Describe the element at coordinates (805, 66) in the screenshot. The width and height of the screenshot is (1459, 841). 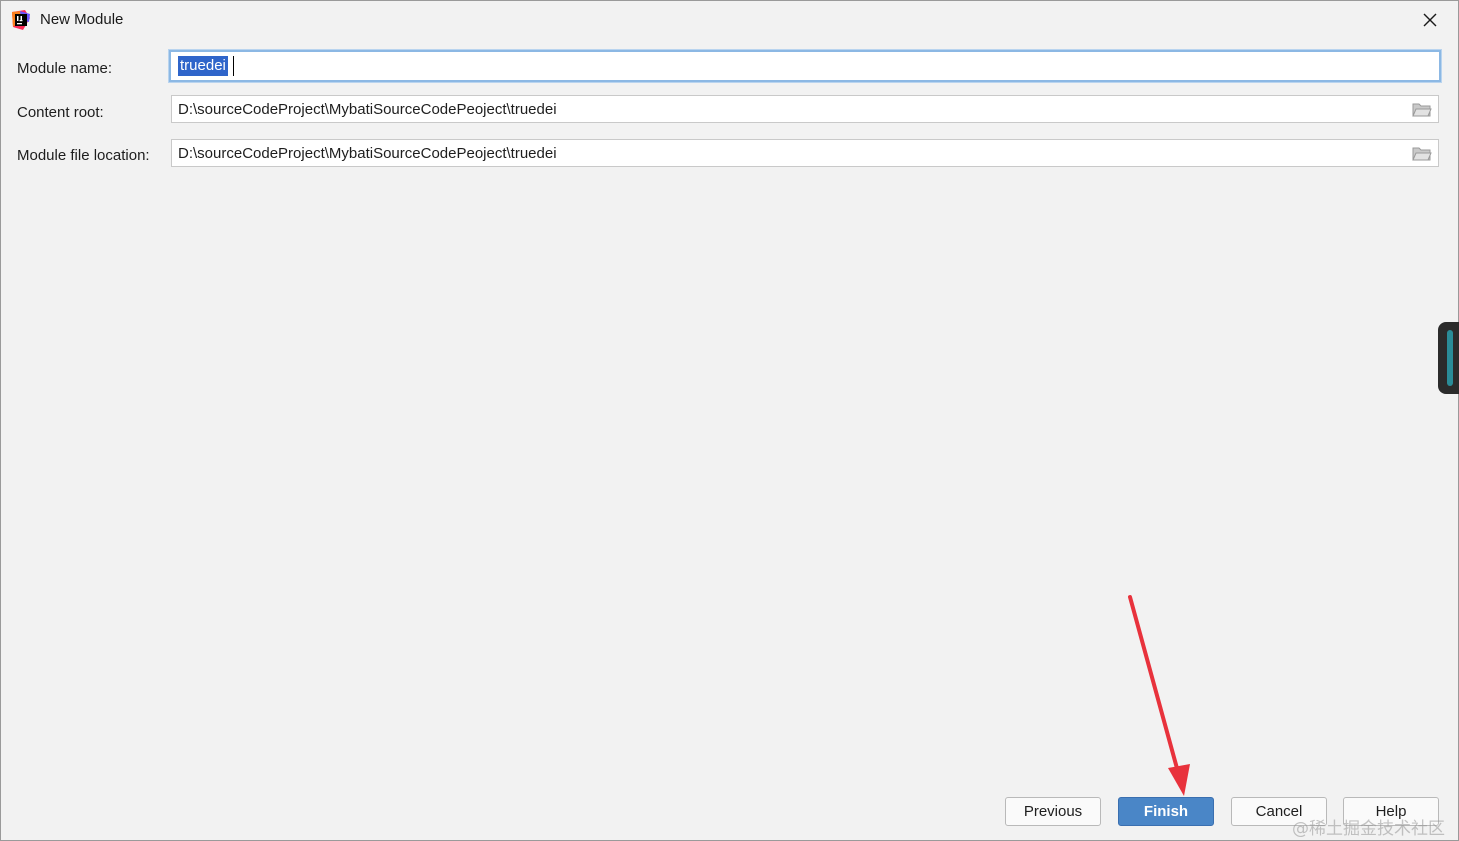
I see `module-name-field: truedei` at that location.